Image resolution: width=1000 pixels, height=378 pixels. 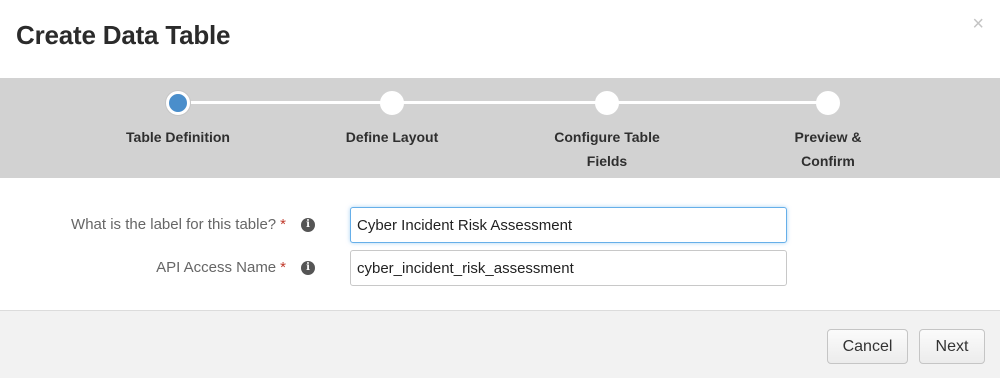 What do you see at coordinates (174, 224) in the screenshot?
I see `field-label-text: What is the label for this table?` at bounding box center [174, 224].